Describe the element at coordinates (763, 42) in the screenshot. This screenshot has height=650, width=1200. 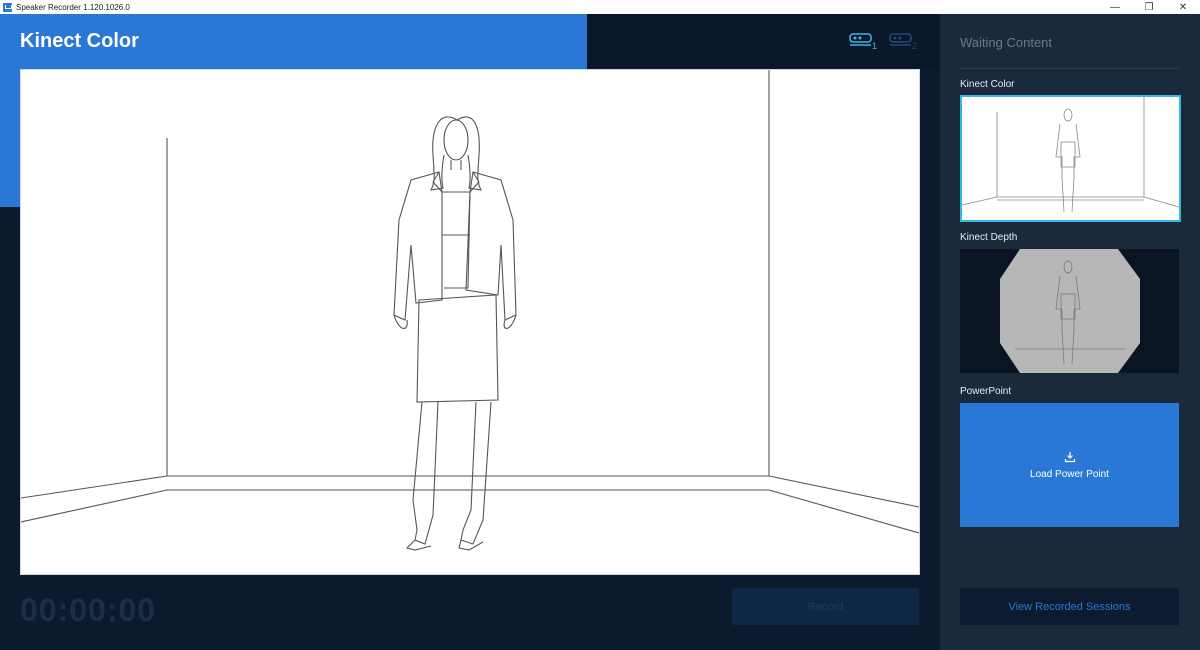
I see `header-dark-band` at that location.